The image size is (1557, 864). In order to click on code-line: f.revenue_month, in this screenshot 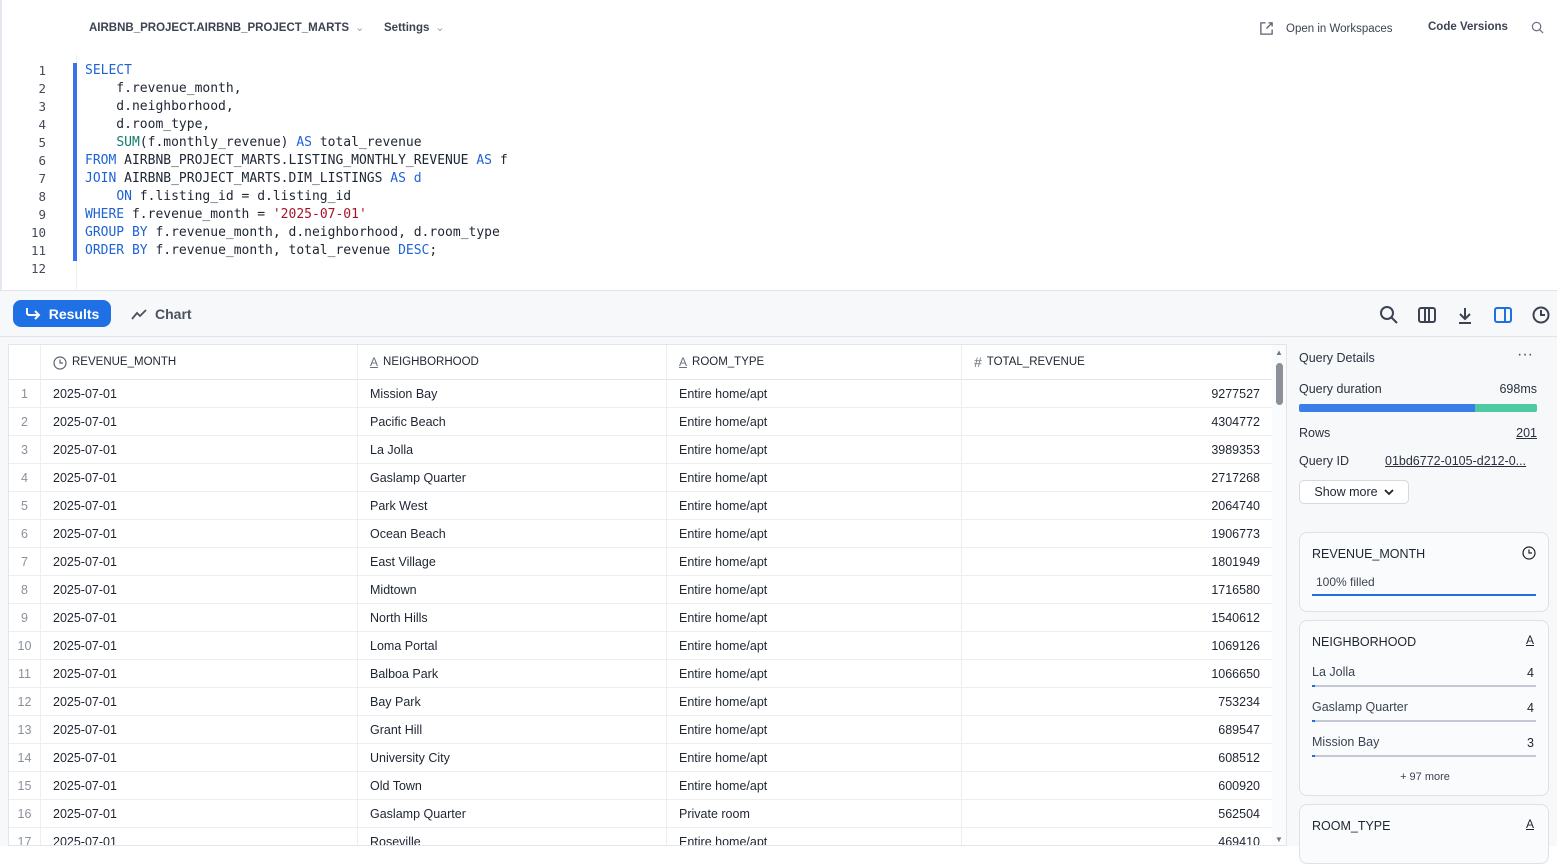, I will do `click(163, 88)`.